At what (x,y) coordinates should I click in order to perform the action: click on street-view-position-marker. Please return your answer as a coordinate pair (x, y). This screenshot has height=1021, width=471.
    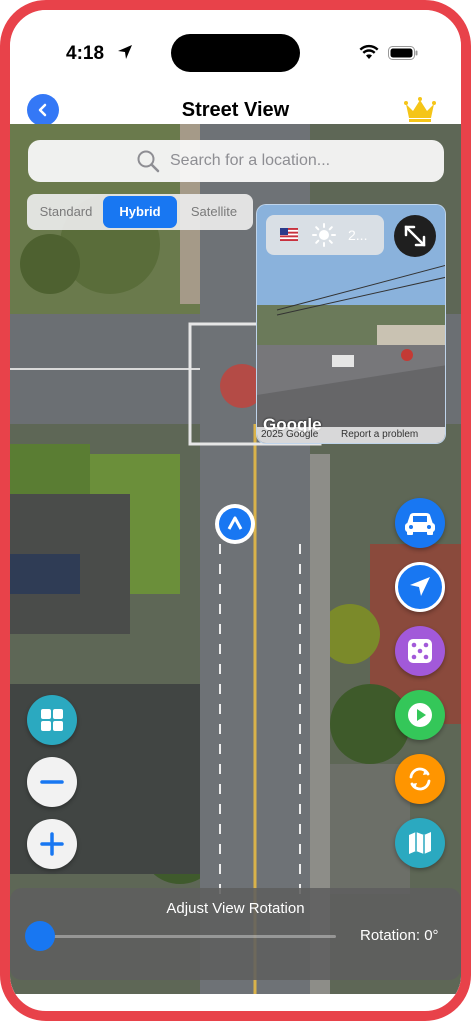
    Looking at the image, I should click on (235, 524).